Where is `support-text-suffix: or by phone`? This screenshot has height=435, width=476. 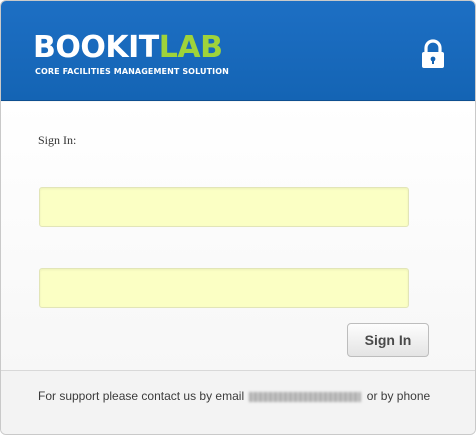 support-text-suffix: or by phone is located at coordinates (398, 396).